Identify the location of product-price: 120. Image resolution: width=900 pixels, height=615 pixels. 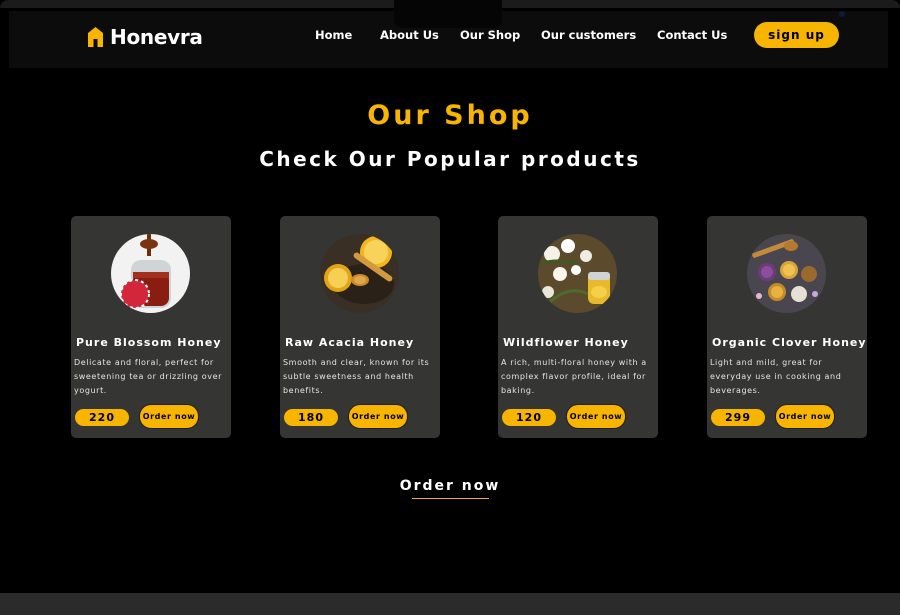
(529, 417).